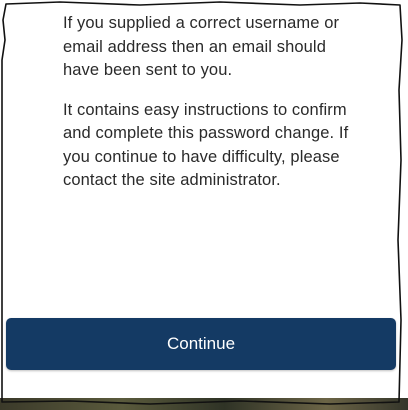  I want to click on background-photo-strip, so click(204, 404).